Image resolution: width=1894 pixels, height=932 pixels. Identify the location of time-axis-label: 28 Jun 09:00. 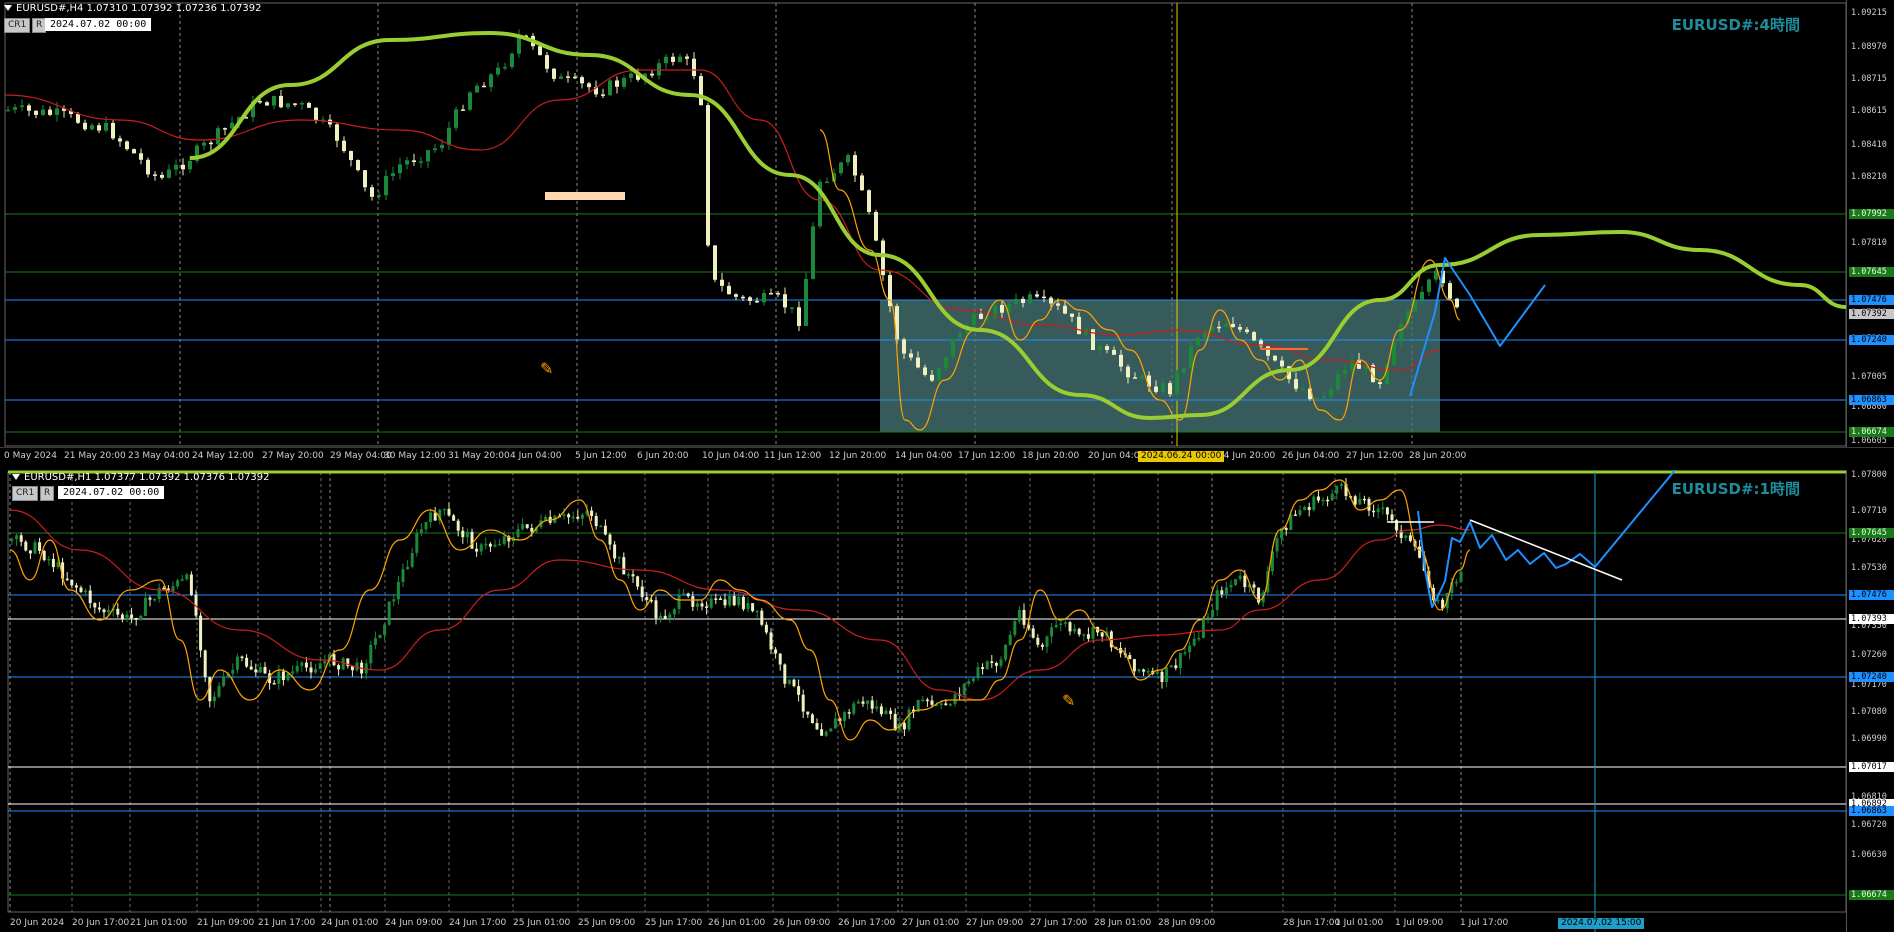
(1187, 923).